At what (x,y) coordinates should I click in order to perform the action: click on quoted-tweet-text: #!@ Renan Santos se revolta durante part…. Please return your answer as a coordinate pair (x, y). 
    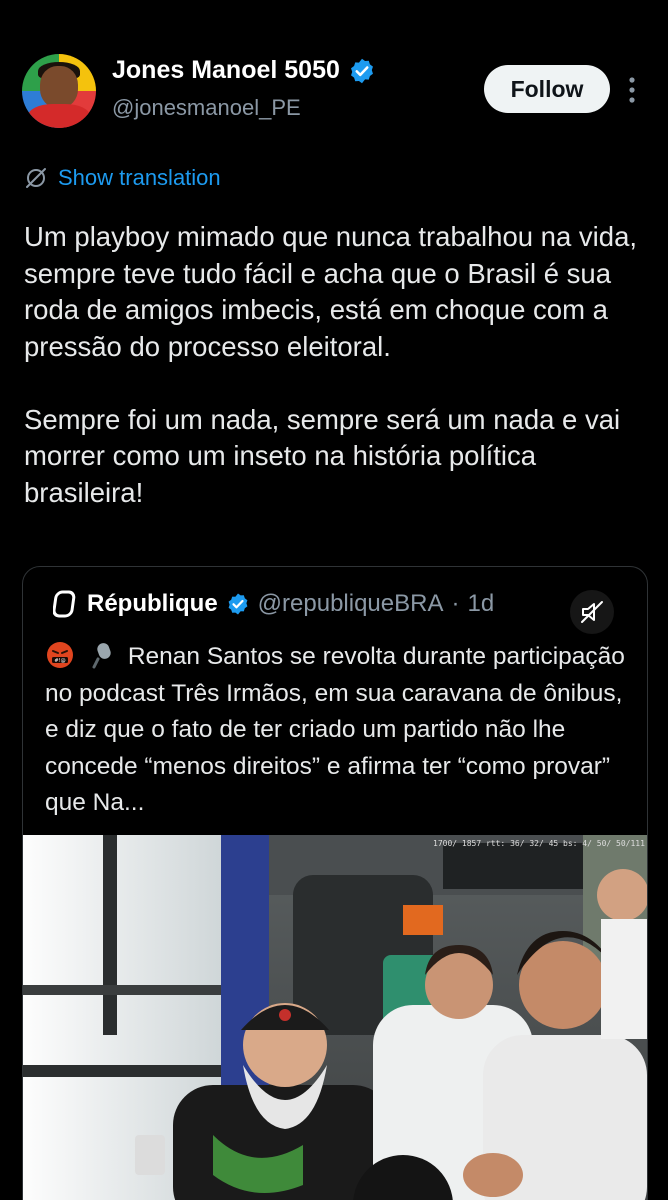
    Looking at the image, I should click on (340, 730).